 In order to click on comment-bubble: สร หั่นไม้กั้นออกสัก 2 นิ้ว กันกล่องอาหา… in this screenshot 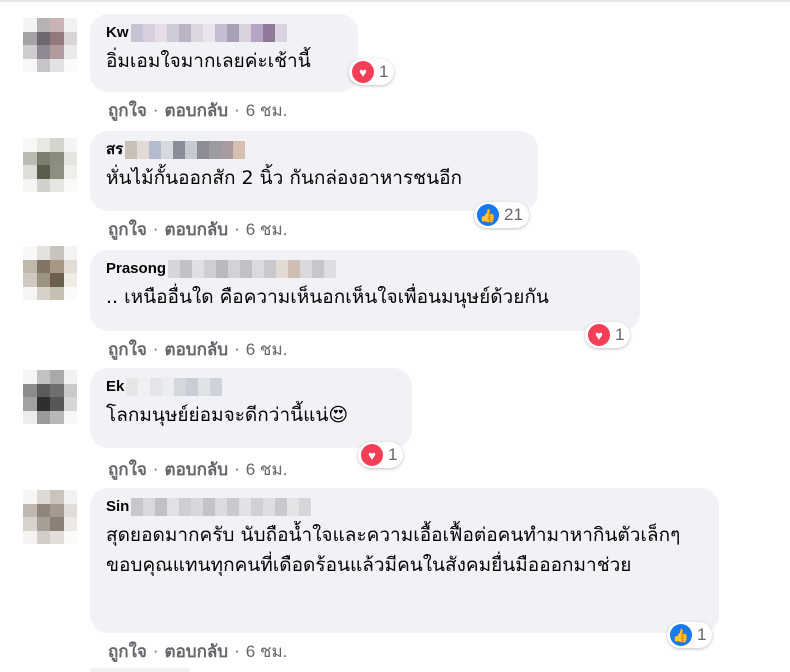, I will do `click(314, 171)`.